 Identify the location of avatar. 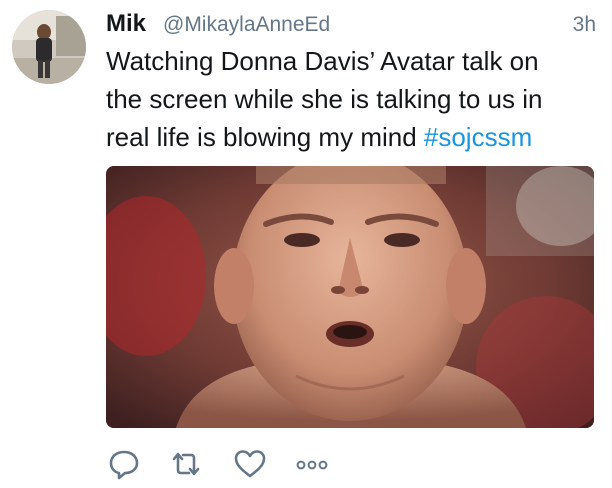
(49, 47).